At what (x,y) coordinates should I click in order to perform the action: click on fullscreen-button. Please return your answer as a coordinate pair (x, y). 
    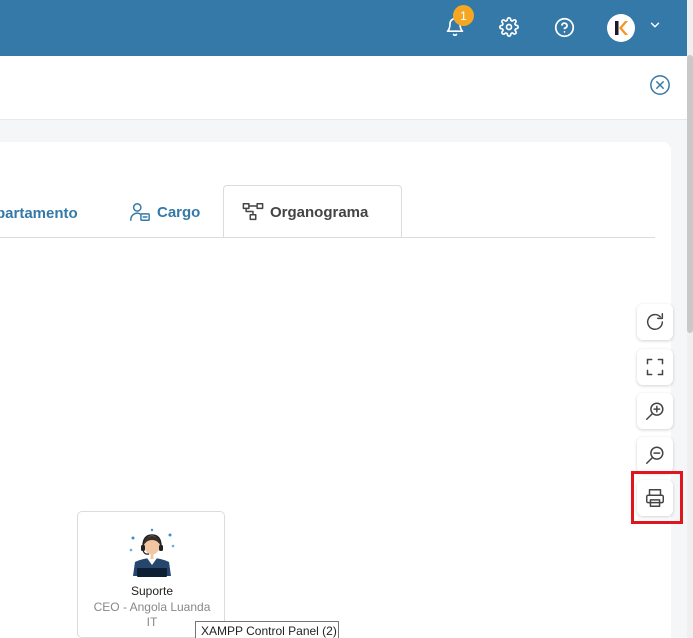
    Looking at the image, I should click on (655, 367).